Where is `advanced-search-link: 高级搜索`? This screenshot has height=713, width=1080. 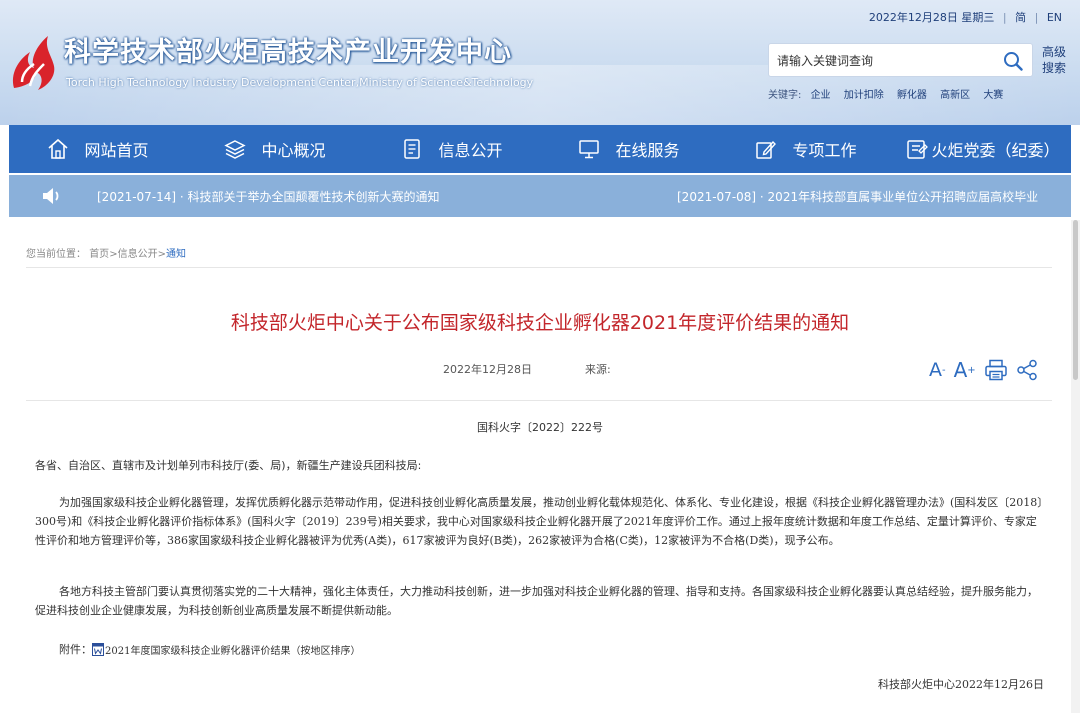 advanced-search-link: 高级搜索 is located at coordinates (1057, 60).